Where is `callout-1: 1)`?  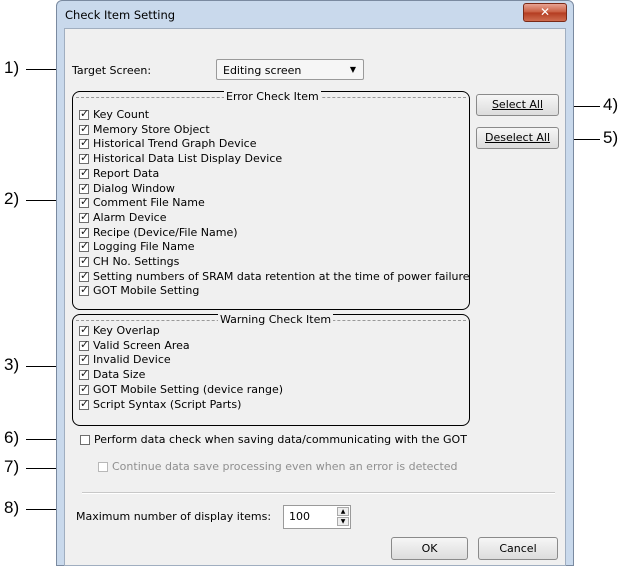
callout-1: 1) is located at coordinates (12, 67).